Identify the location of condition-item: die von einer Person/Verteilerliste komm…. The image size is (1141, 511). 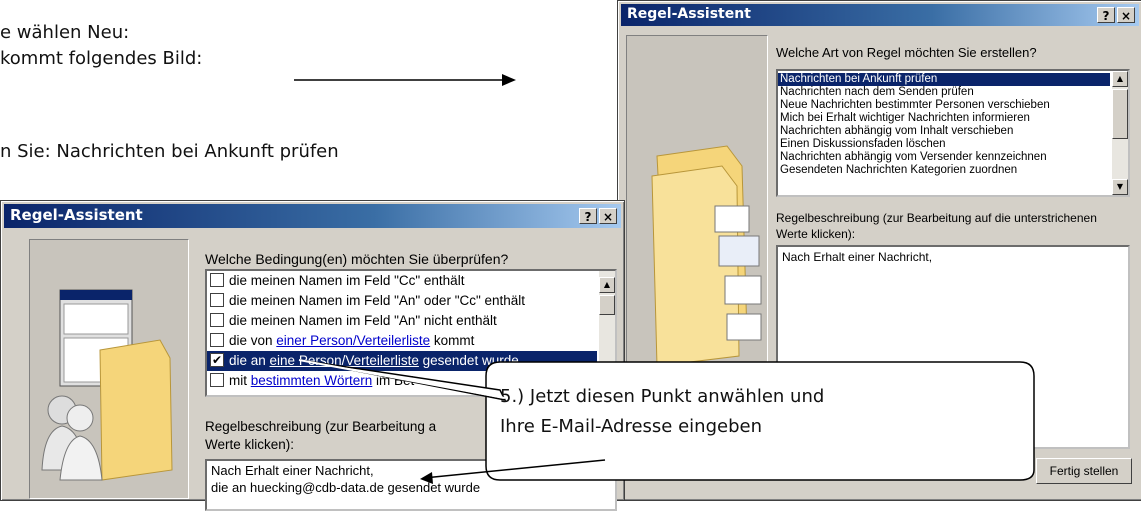
(402, 341).